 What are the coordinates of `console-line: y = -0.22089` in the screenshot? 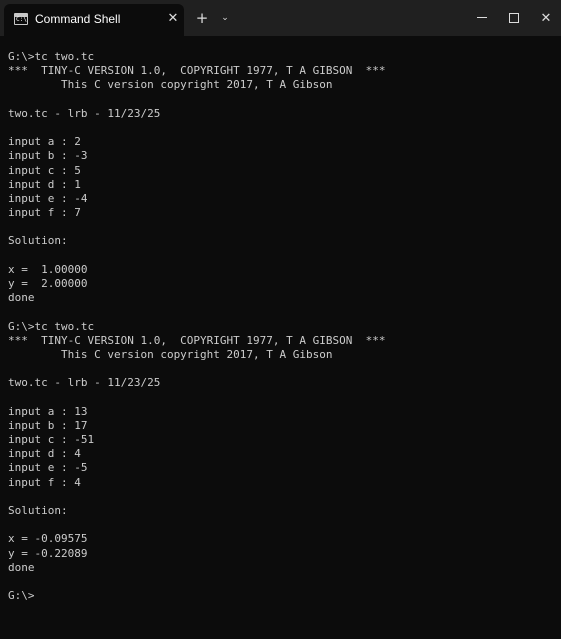 It's located at (48, 553).